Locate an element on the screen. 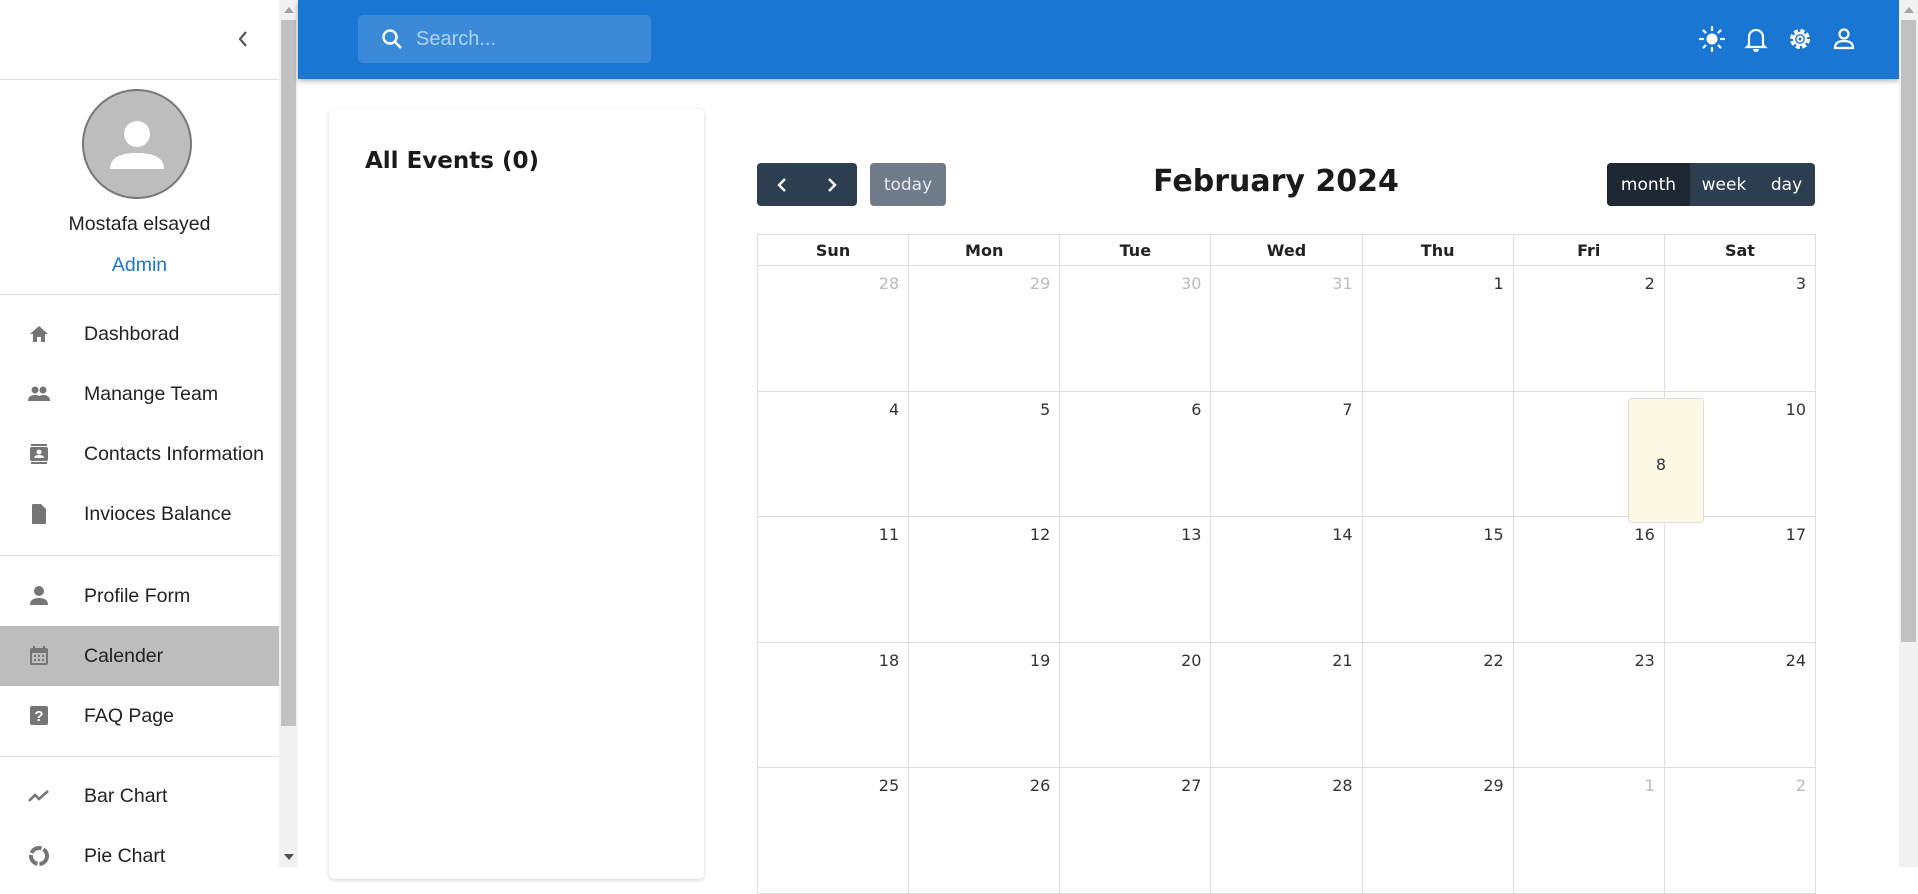 The height and width of the screenshot is (894, 1918). day-number: 14 is located at coordinates (1342, 534).